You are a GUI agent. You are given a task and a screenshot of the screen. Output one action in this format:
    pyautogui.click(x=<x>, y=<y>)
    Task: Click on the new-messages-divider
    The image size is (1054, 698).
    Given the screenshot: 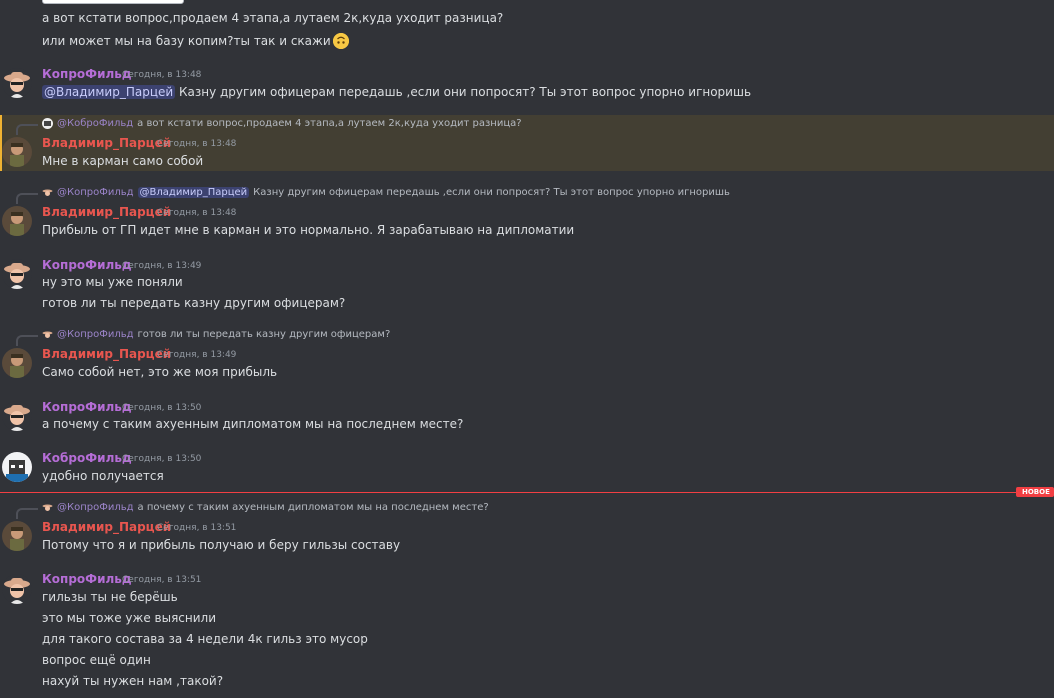 What is the action you would take?
    pyautogui.click(x=510, y=492)
    